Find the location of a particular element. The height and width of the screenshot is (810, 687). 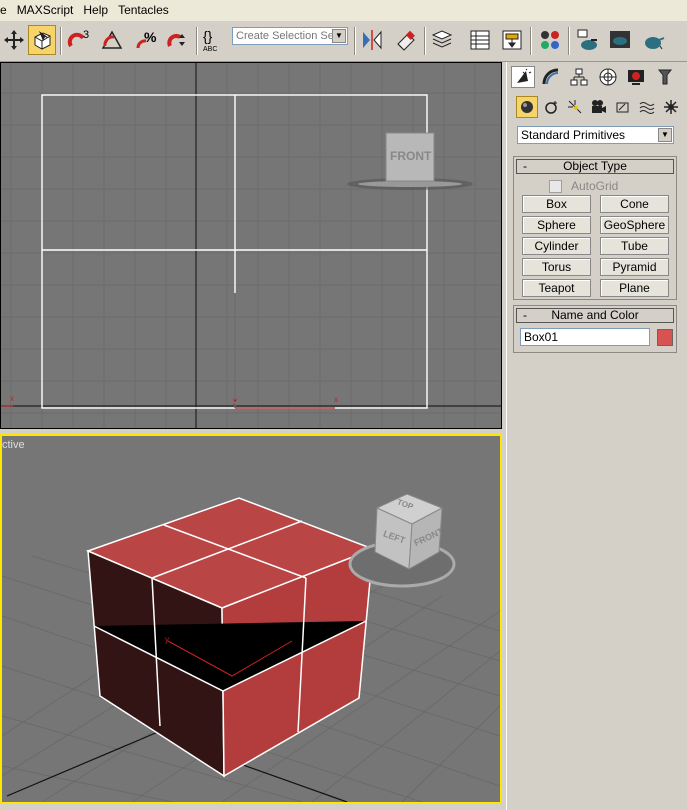

select-object-icon is located at coordinates (42, 40).